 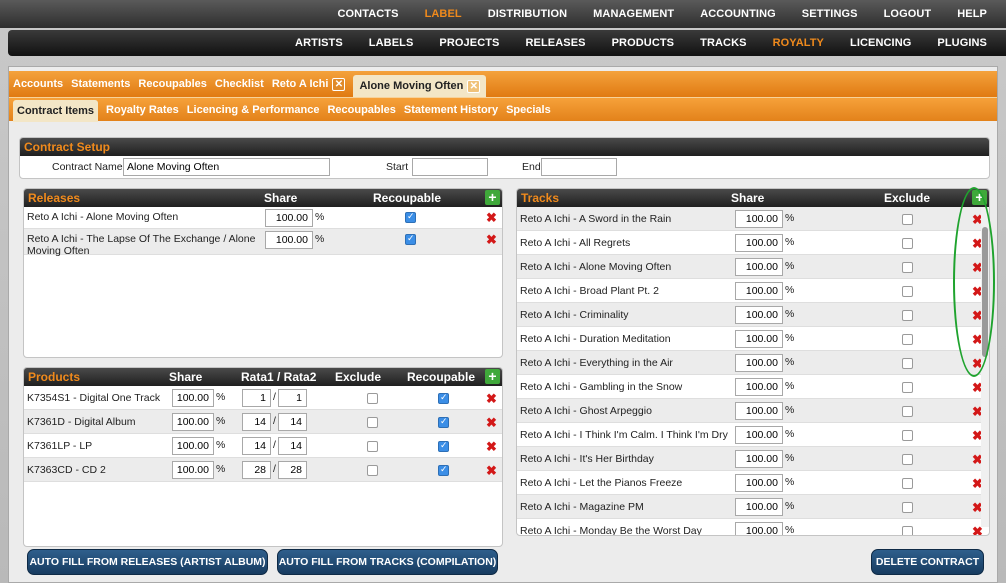 I want to click on autofill-tracks-button: AUTO FILL FROM TRACKS (COMPILATION), so click(x=387, y=562).